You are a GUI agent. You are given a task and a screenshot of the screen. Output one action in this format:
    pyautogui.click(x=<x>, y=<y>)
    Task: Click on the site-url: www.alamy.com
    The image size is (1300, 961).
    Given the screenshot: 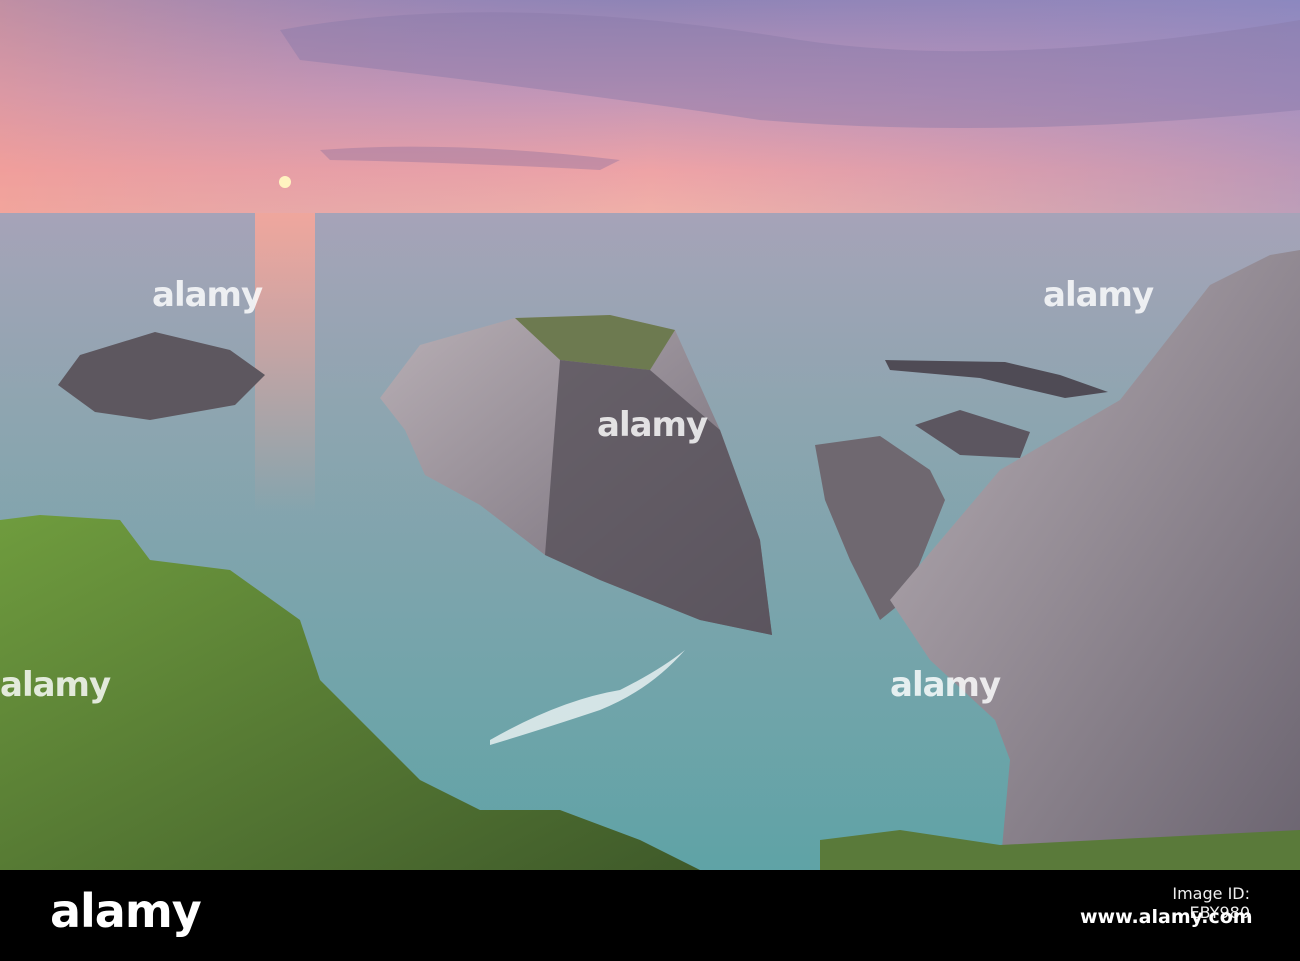 What is the action you would take?
    pyautogui.click(x=1166, y=917)
    